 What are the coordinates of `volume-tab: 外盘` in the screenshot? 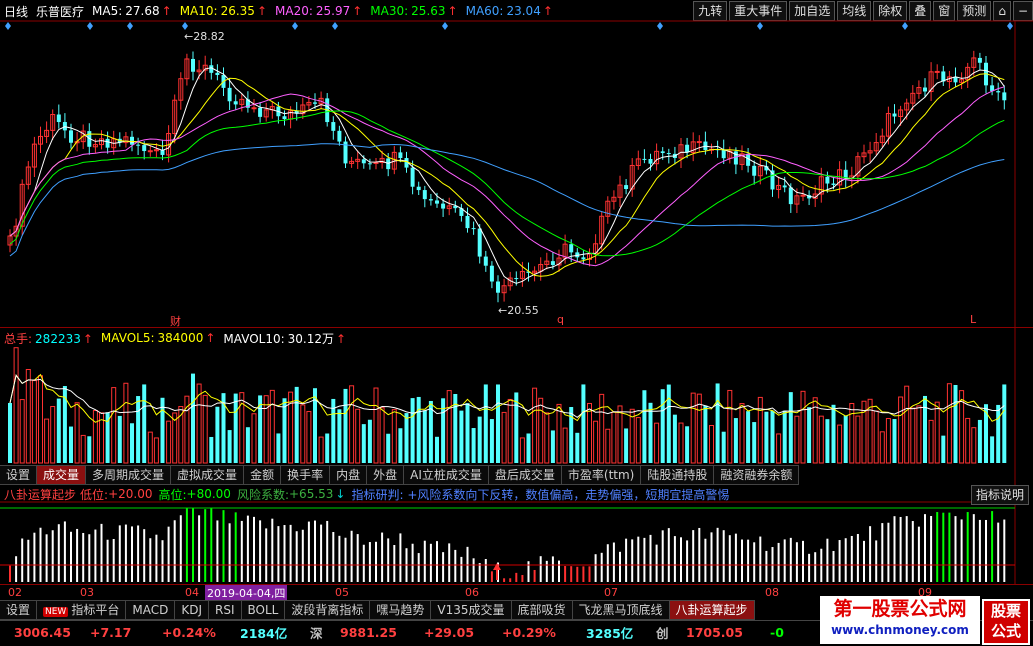 It's located at (386, 475).